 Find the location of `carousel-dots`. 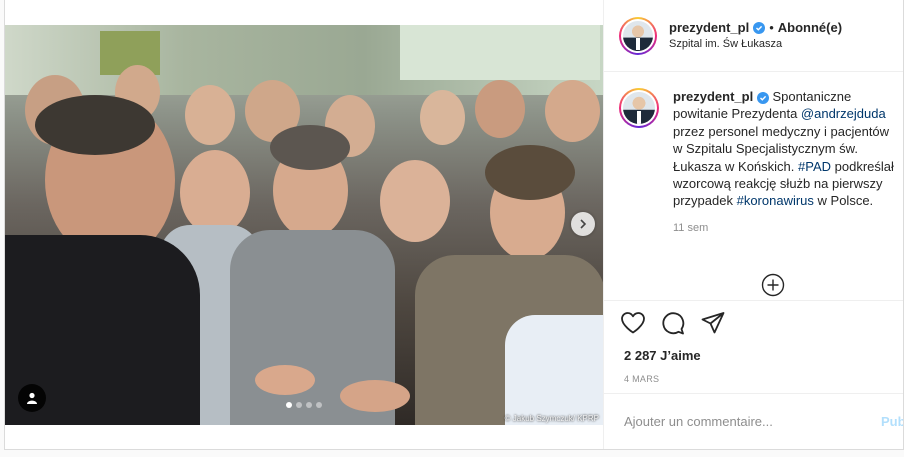

carousel-dots is located at coordinates (304, 405).